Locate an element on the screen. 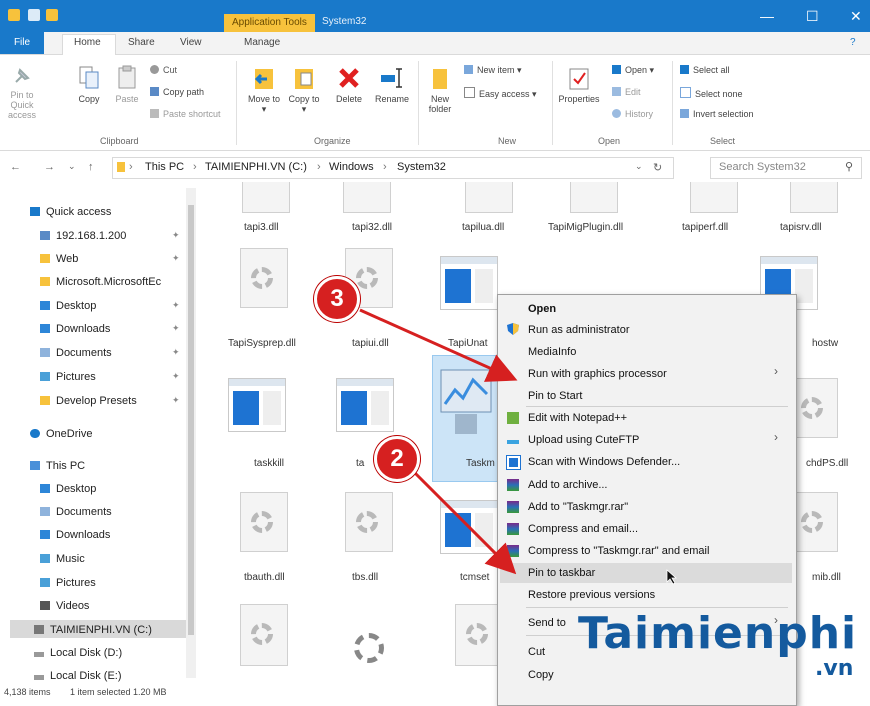 Image resolution: width=870 pixels, height=706 pixels. arrow-to-run-gpu is located at coordinates (438, 345).